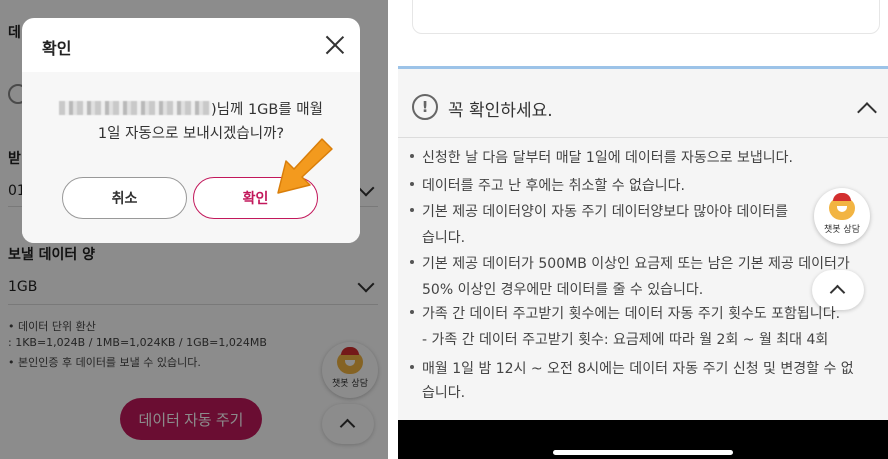 The height and width of the screenshot is (459, 888). I want to click on notice-bullet: 데이터를 주고 난 후에는 취소할 수 없습니다., so click(547, 185).